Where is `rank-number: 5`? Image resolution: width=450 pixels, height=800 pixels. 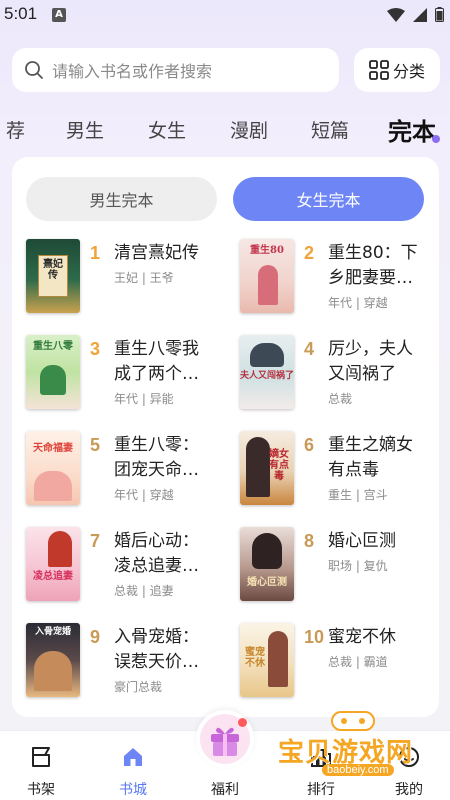
rank-number: 5 is located at coordinates (95, 445).